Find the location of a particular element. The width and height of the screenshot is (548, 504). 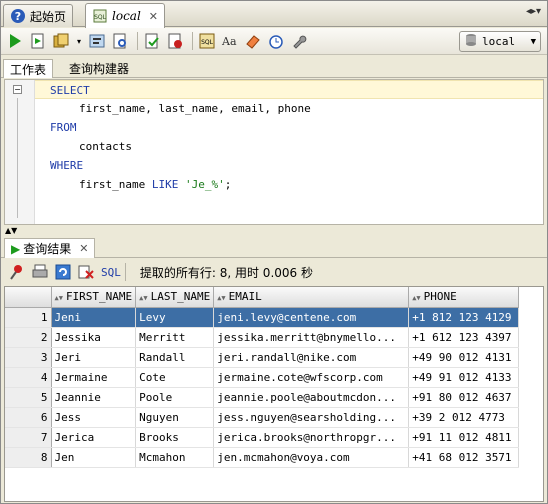

cell-first-name: Jess is located at coordinates (94, 417).